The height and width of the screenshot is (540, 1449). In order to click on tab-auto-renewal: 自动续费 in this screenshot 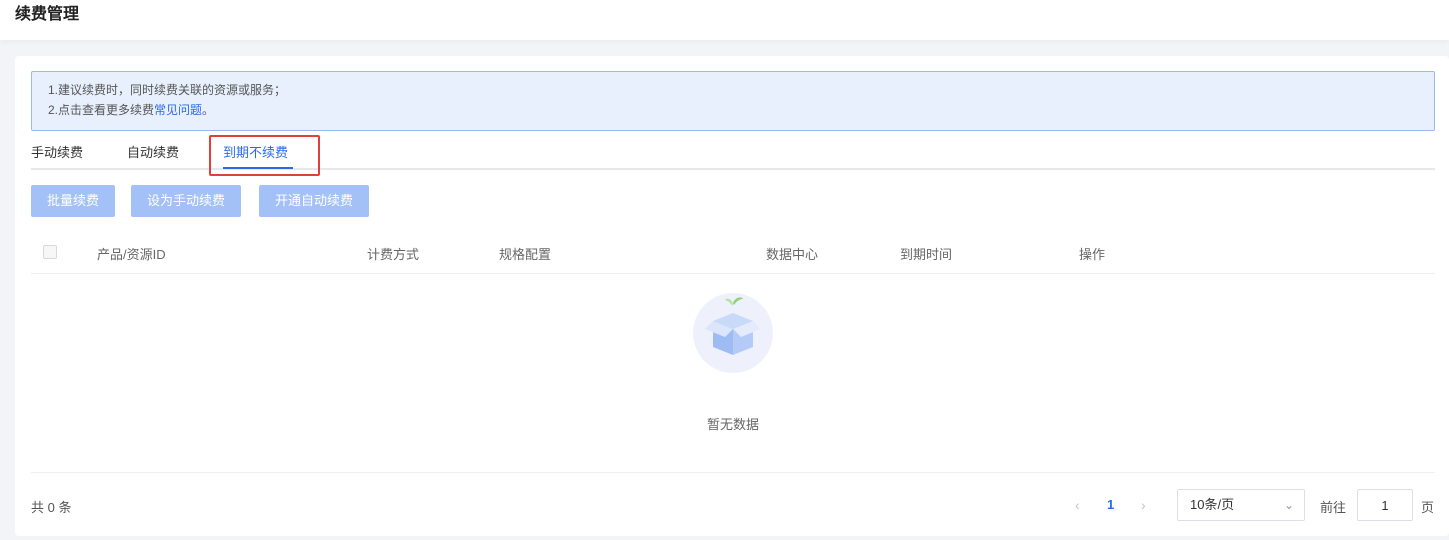, I will do `click(153, 151)`.